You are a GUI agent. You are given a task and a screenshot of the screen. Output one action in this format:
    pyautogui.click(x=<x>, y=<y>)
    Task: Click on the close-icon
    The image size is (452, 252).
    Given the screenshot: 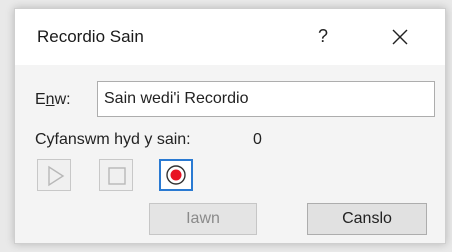 What is the action you would take?
    pyautogui.click(x=400, y=37)
    